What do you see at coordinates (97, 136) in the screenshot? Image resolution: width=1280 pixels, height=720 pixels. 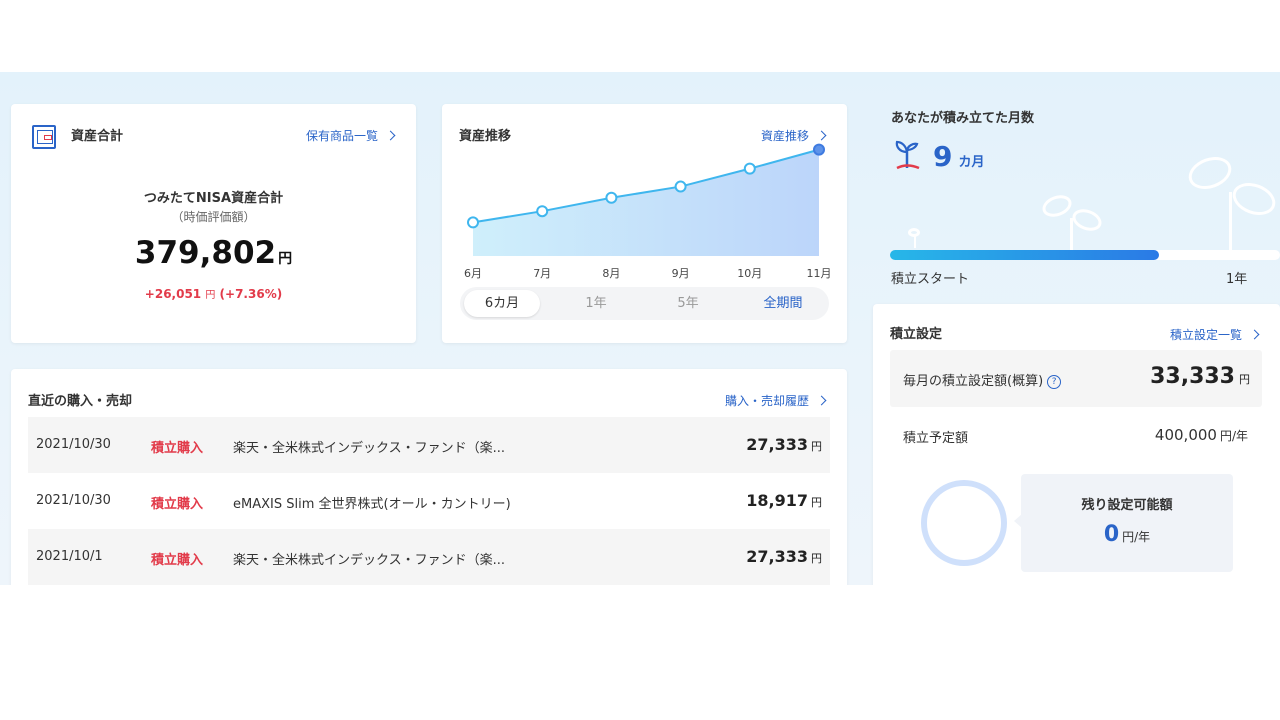 I see `asset-card-title: 資産合計` at bounding box center [97, 136].